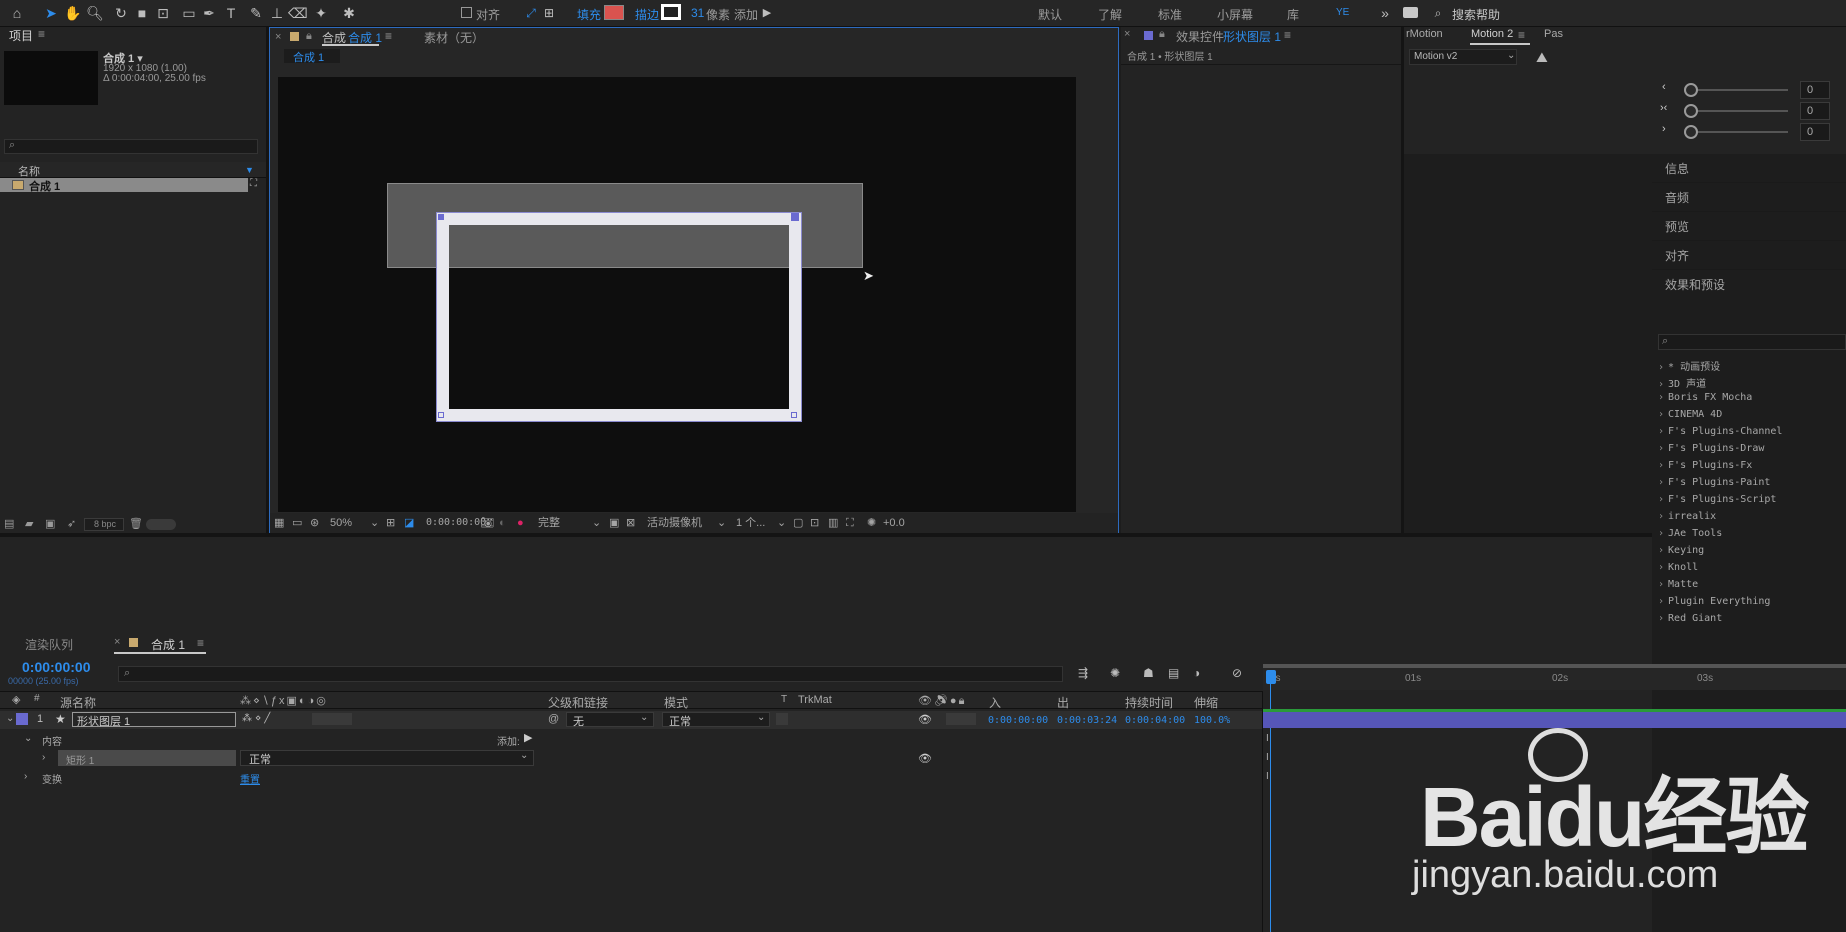 This screenshot has width=1846, height=932. Describe the element at coordinates (73, 13) in the screenshot. I see `hand-tool-icon: ✋` at that location.